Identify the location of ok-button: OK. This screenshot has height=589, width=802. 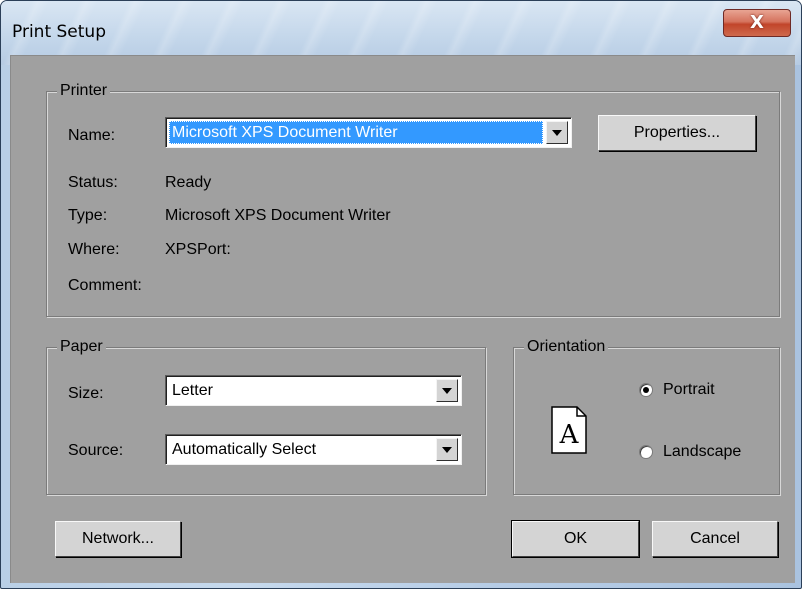
(575, 539).